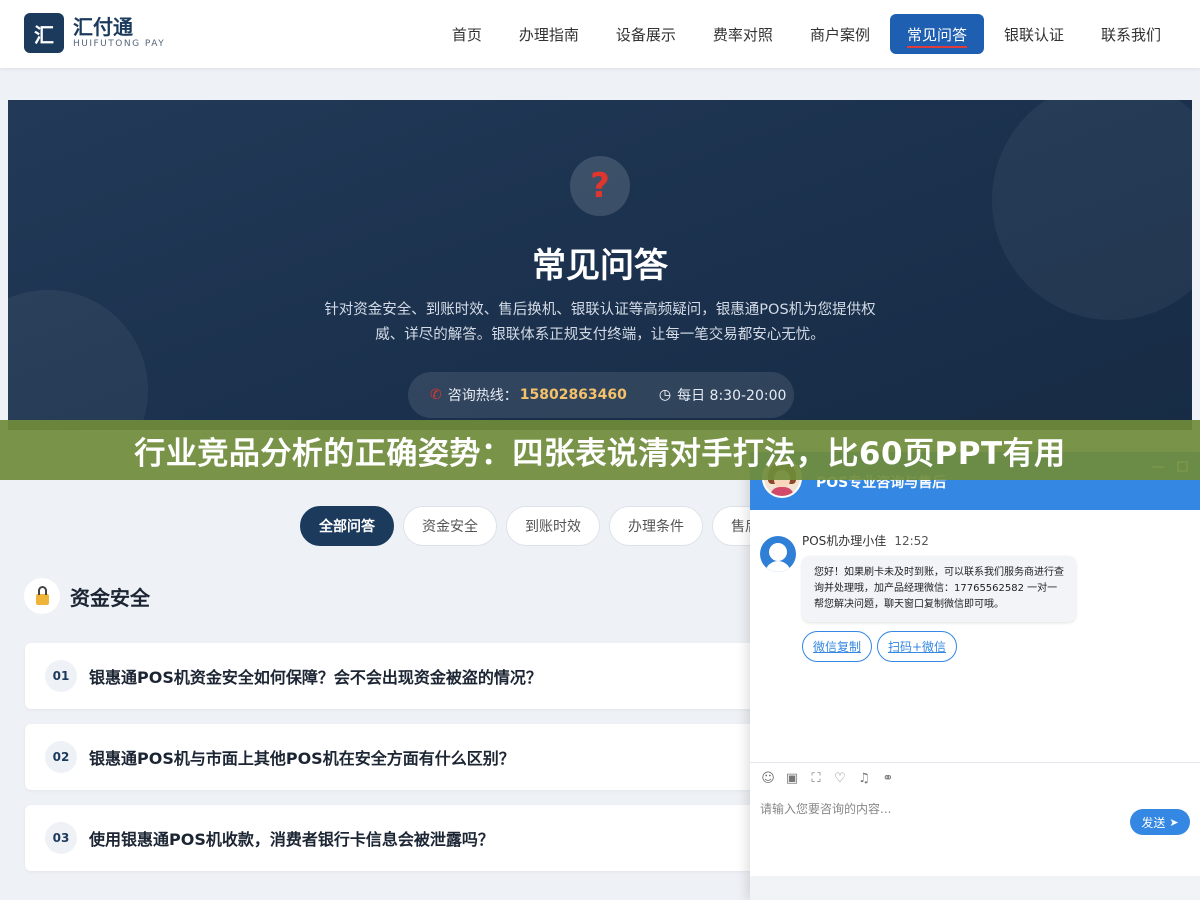 The image size is (1200, 900). What do you see at coordinates (482, 396) in the screenshot?
I see `hotline-label: 咨询热线：` at bounding box center [482, 396].